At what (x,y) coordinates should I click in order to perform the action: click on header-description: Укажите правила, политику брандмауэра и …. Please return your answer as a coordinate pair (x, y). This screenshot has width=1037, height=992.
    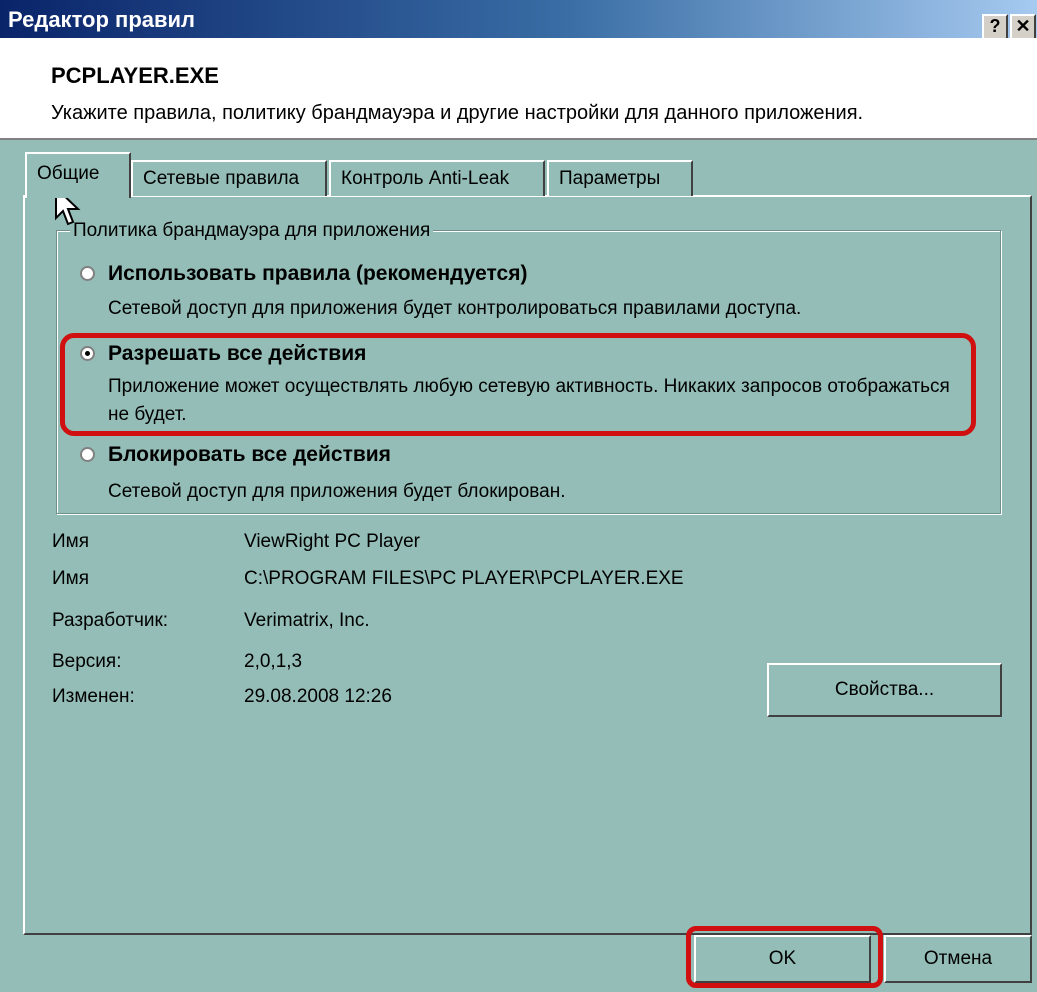
    Looking at the image, I should click on (457, 113).